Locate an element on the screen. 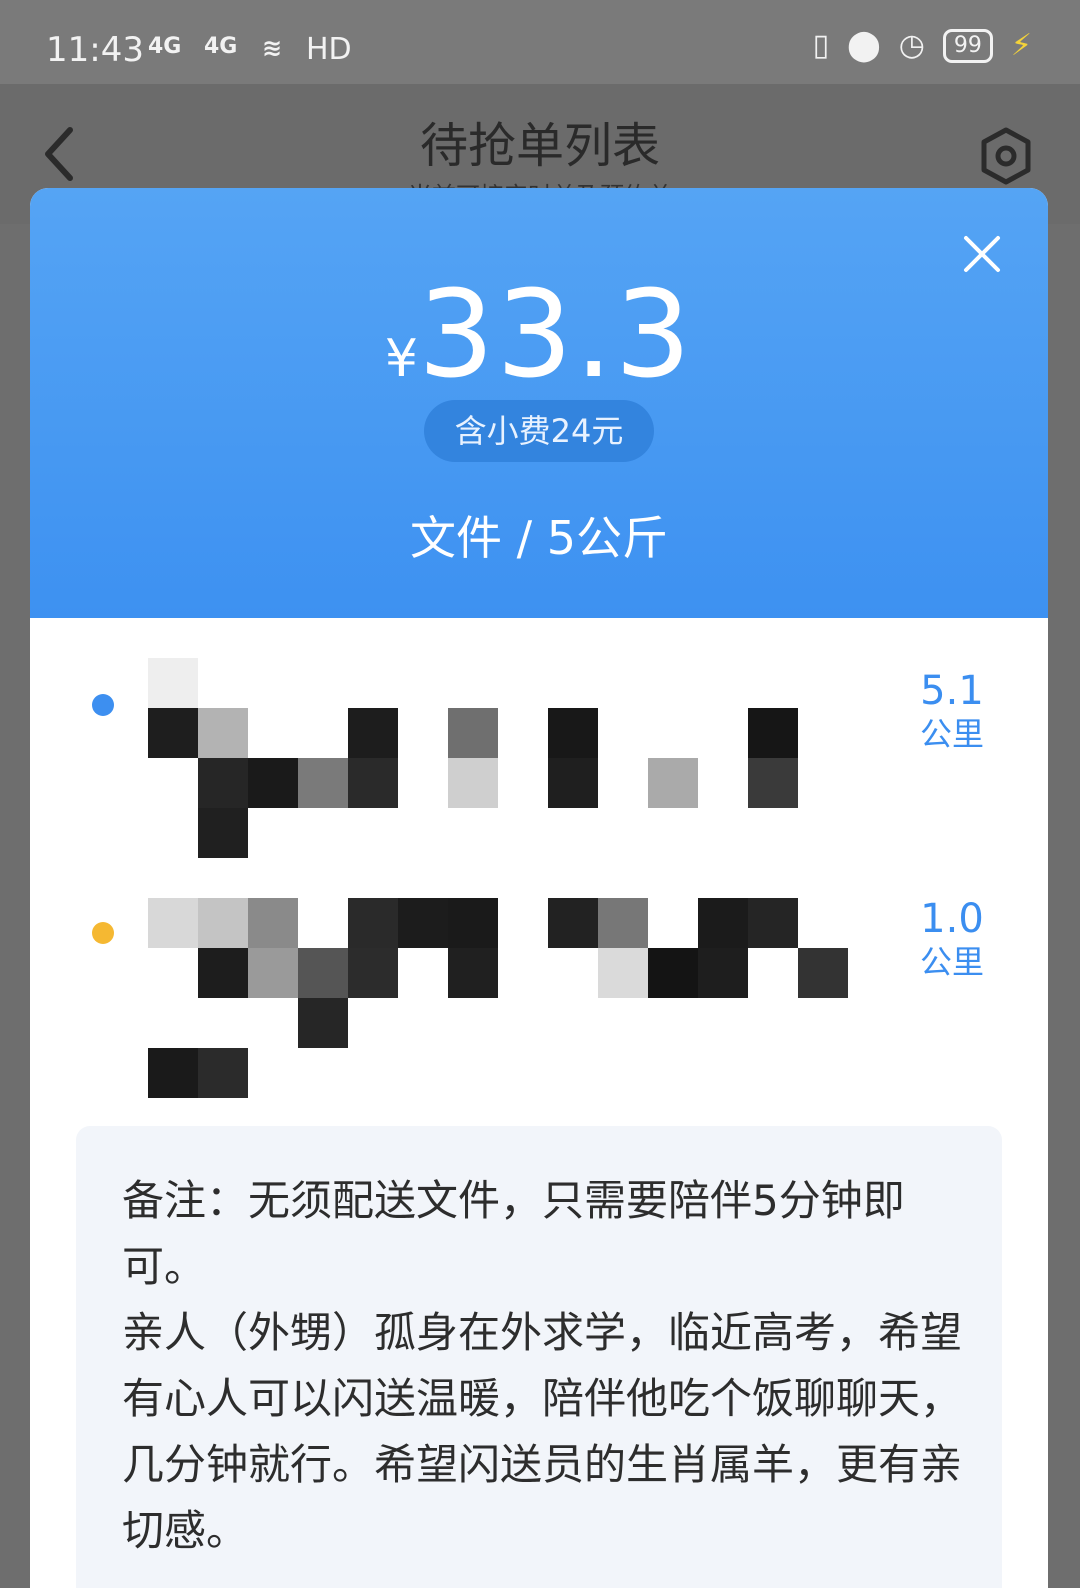 The image size is (1080, 1588). charging-icon: ⚡ is located at coordinates (1021, 45).